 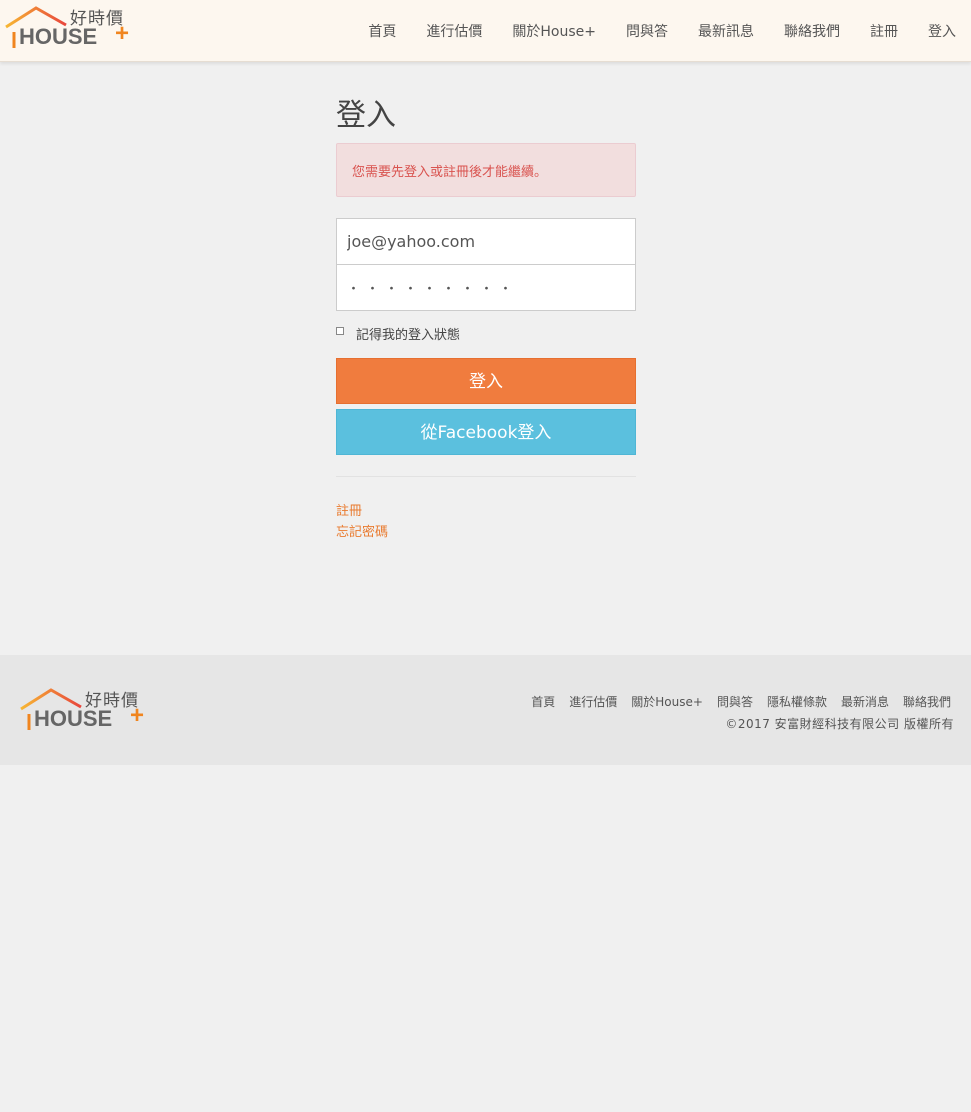 What do you see at coordinates (340, 331) in the screenshot?
I see `remember-me-checkbox` at bounding box center [340, 331].